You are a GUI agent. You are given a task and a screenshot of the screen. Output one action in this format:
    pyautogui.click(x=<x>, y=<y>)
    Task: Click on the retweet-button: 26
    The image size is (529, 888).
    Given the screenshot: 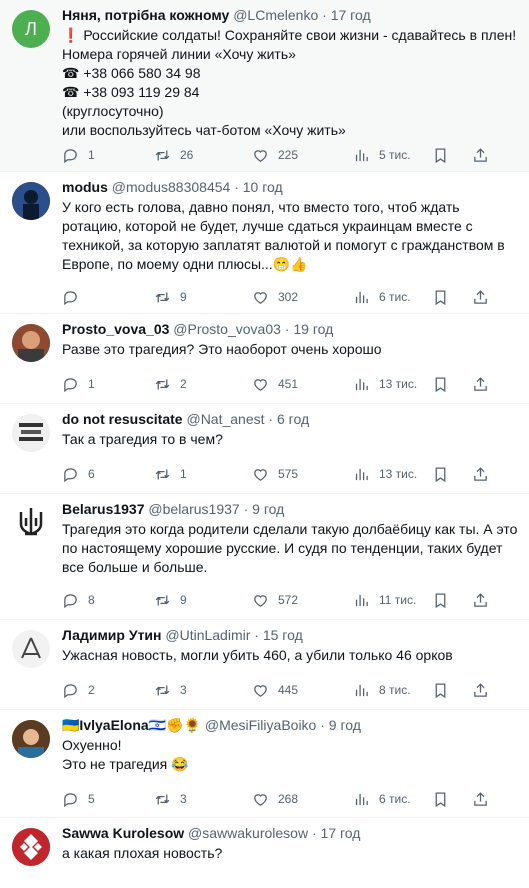 What is the action you would take?
    pyautogui.click(x=203, y=155)
    